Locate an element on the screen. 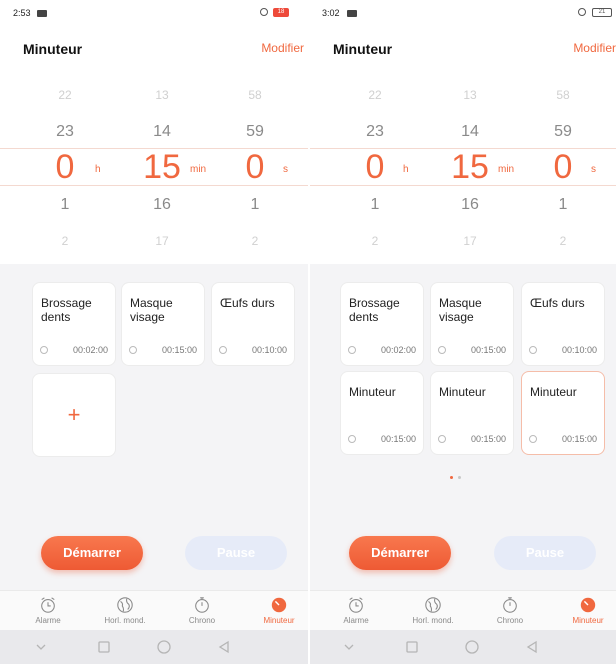 This screenshot has width=616, height=664. status-bar: 3:02 21 is located at coordinates (463, 15).